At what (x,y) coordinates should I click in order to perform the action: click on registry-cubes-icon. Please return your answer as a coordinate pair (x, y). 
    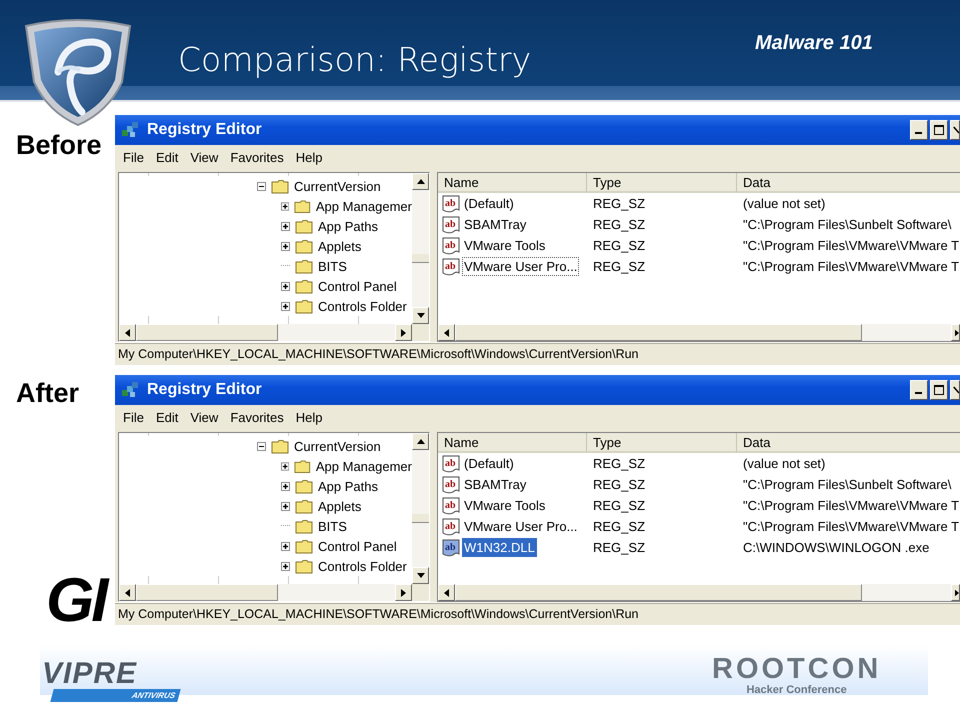
    Looking at the image, I should click on (130, 390).